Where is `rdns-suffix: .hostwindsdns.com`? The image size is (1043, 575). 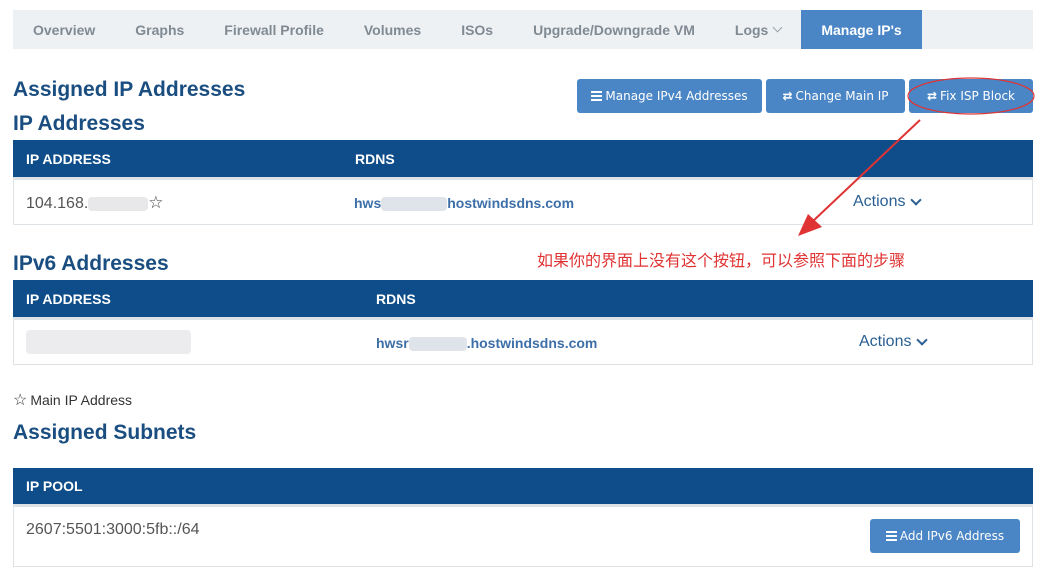 rdns-suffix: .hostwindsdns.com is located at coordinates (532, 343).